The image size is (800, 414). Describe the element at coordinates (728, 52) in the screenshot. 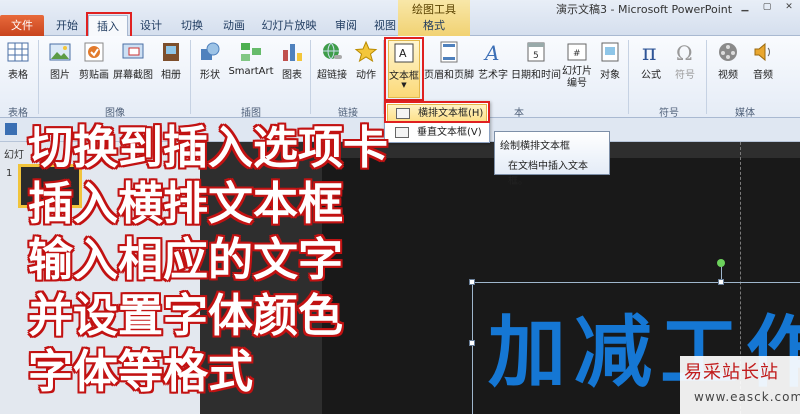

I see `film-reel-icon` at that location.